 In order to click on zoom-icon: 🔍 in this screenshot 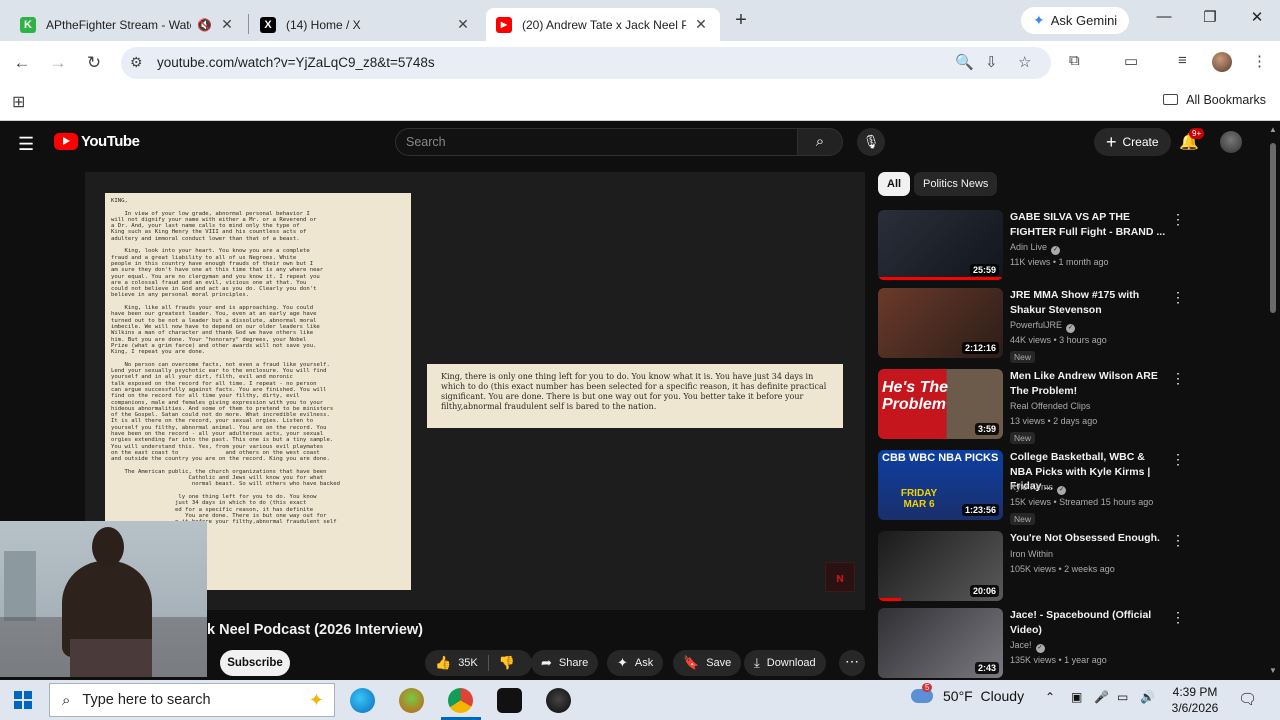, I will do `click(964, 62)`.